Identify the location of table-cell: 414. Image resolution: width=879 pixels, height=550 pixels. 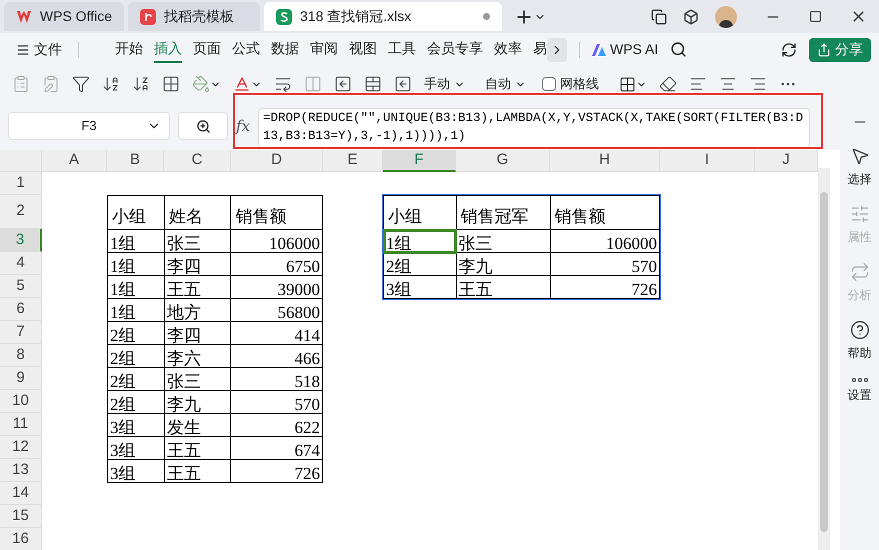
(276, 333).